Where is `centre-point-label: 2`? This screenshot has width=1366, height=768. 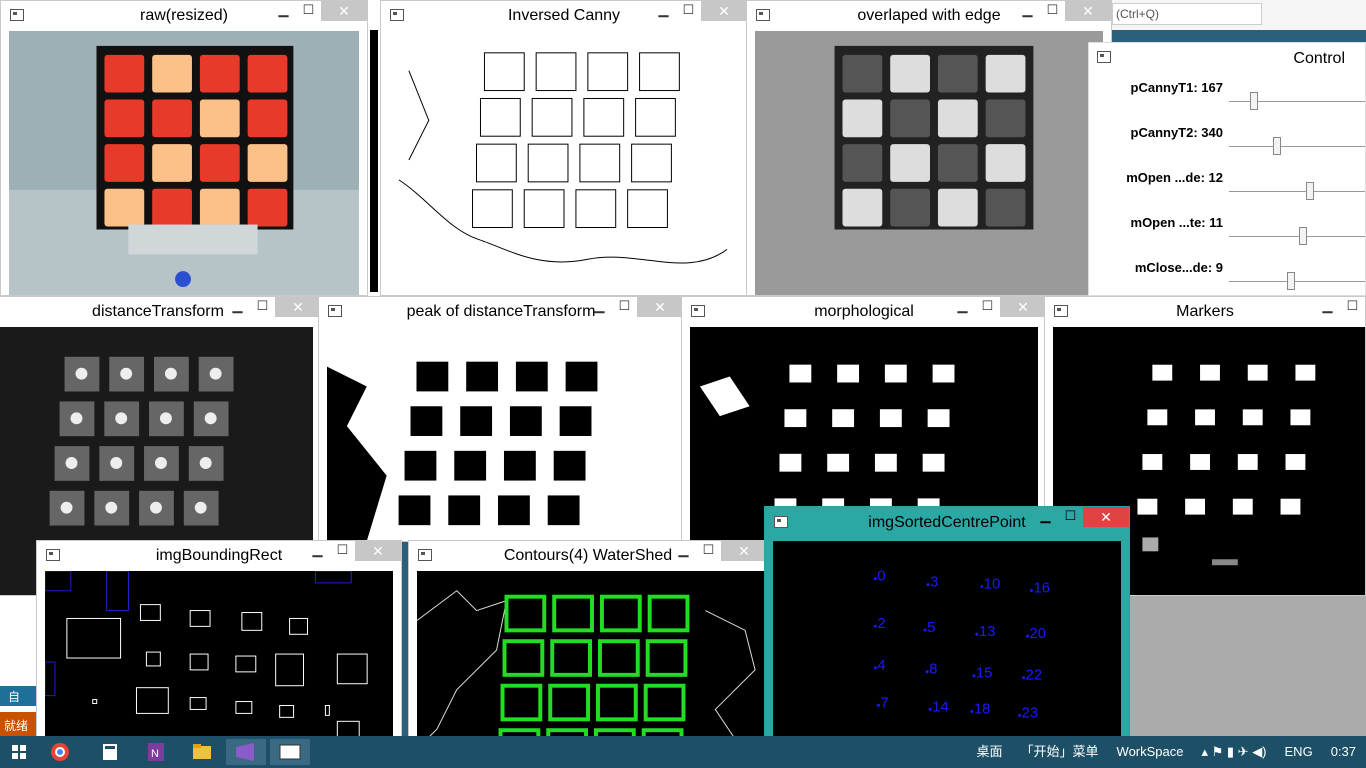 centre-point-label: 2 is located at coordinates (881, 624).